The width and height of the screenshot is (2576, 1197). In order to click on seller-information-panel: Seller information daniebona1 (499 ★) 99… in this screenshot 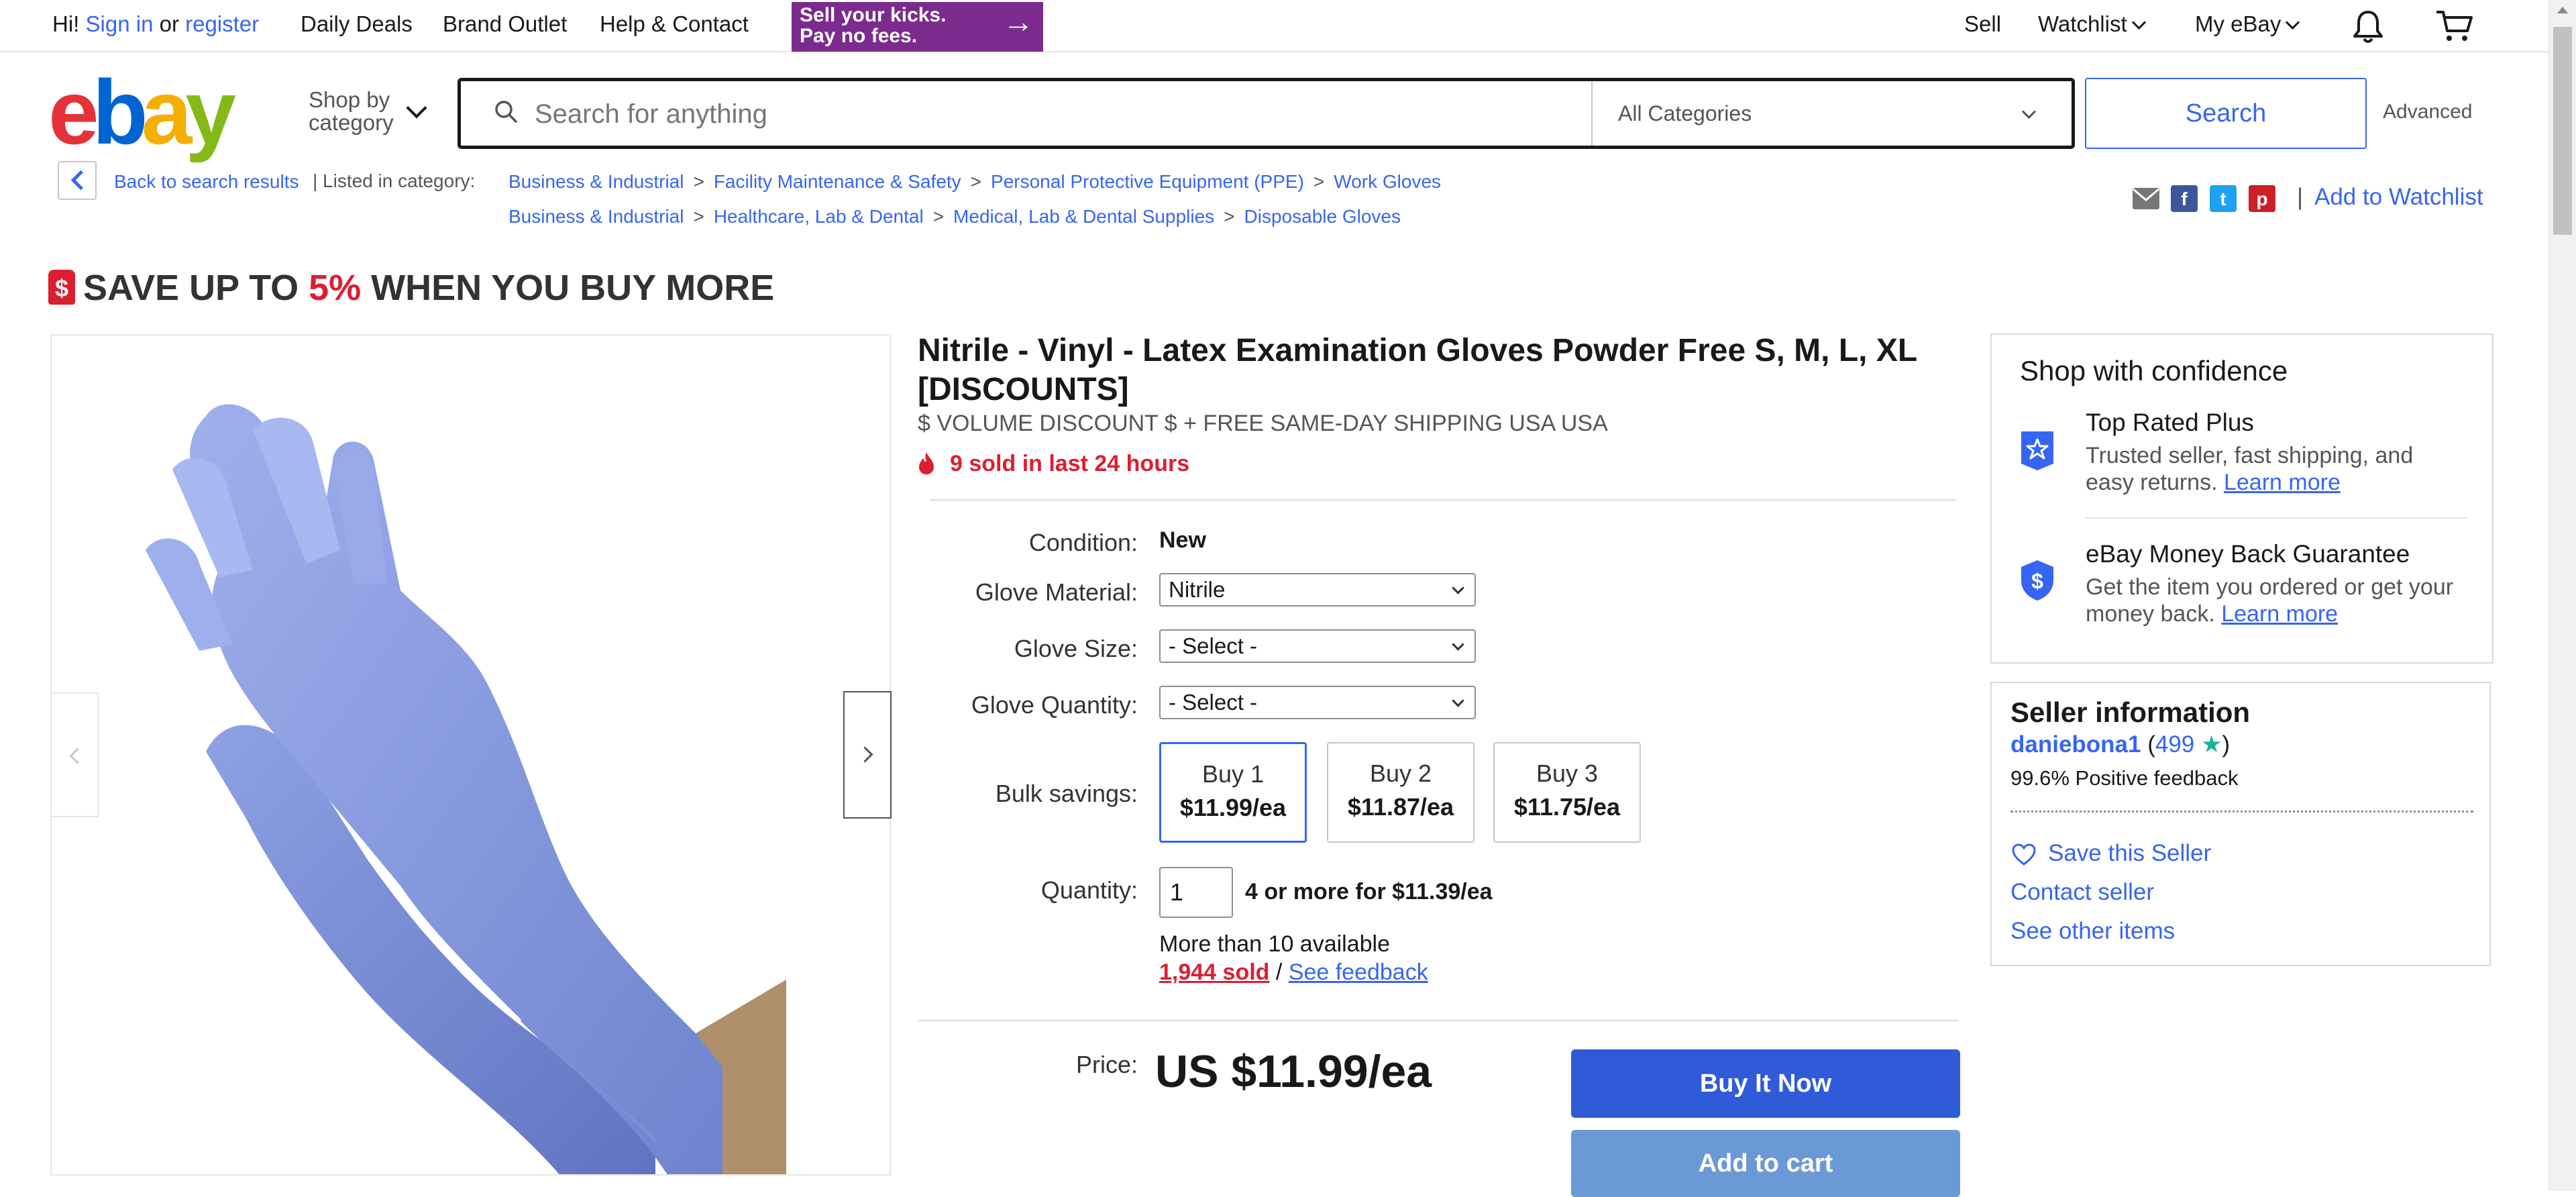, I will do `click(2240, 824)`.